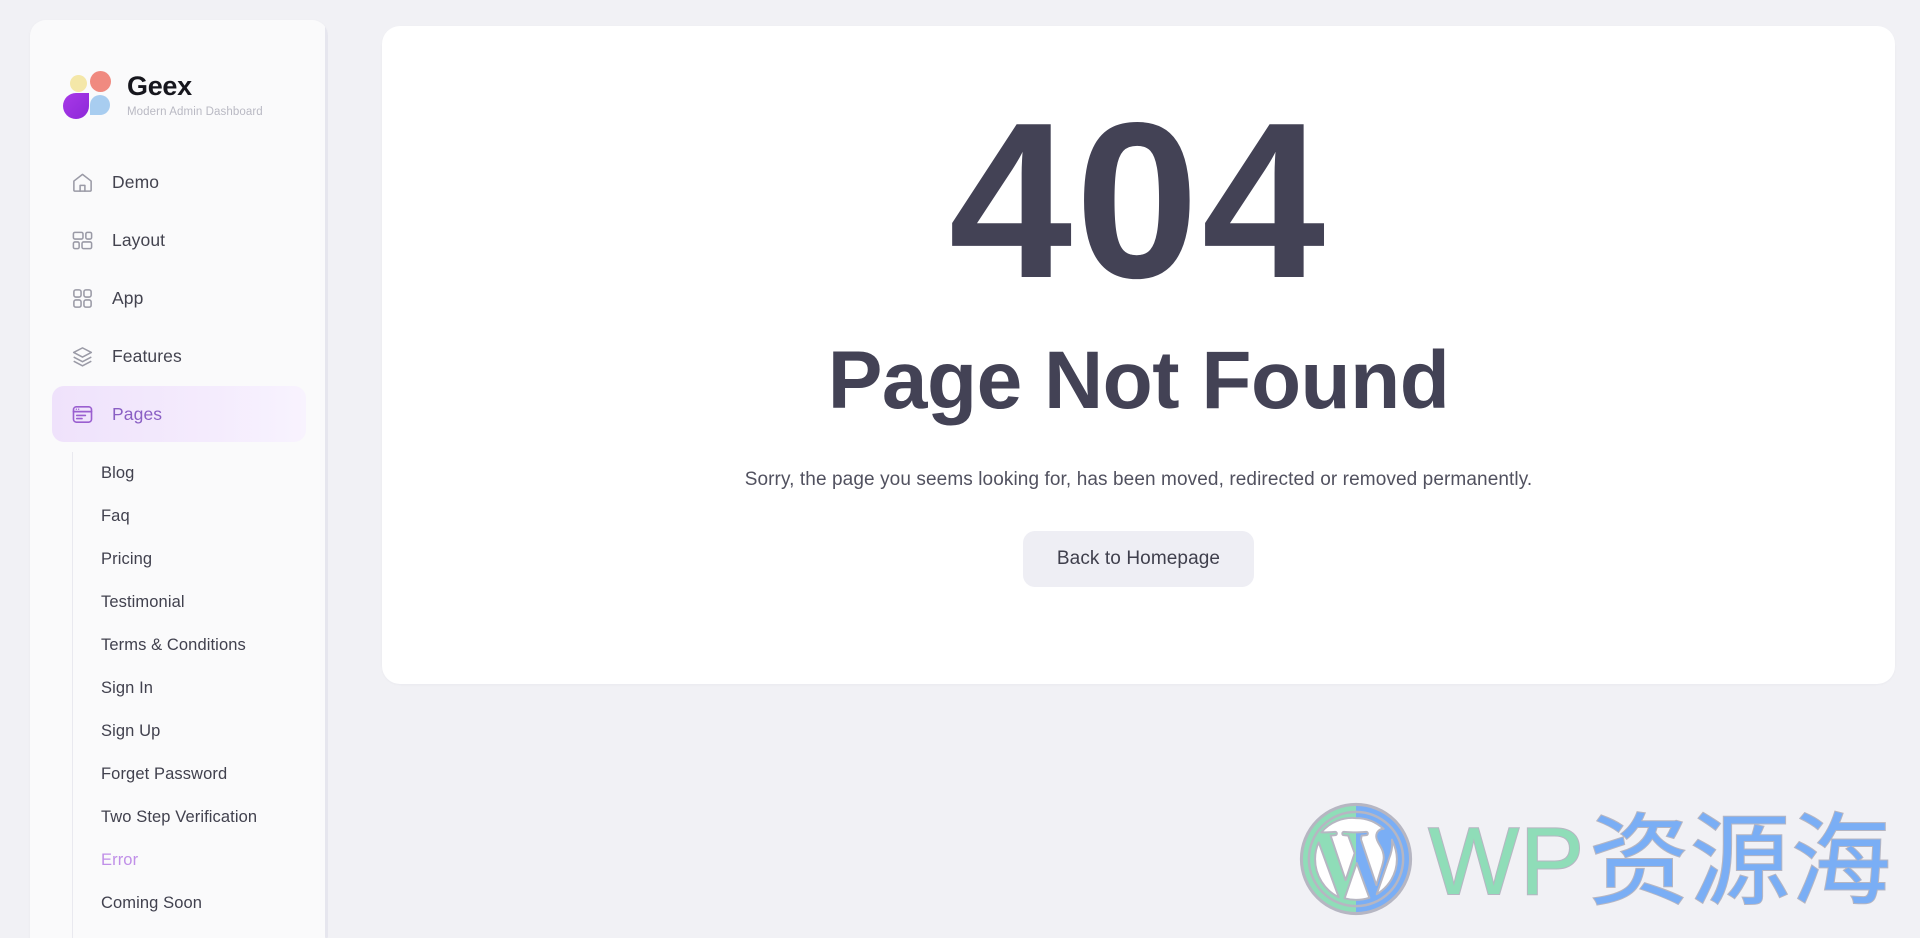  What do you see at coordinates (203, 817) in the screenshot?
I see `submenu-item-two-step-verification: Two Step Verification` at bounding box center [203, 817].